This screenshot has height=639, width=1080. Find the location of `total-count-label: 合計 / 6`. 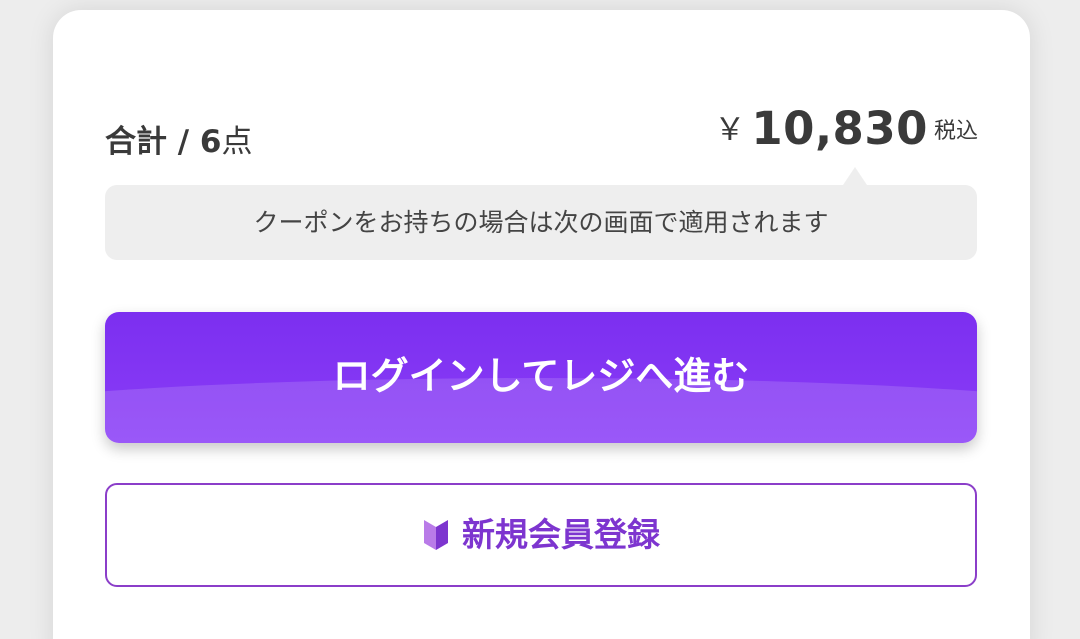

total-count-label: 合計 / 6 is located at coordinates (163, 142).